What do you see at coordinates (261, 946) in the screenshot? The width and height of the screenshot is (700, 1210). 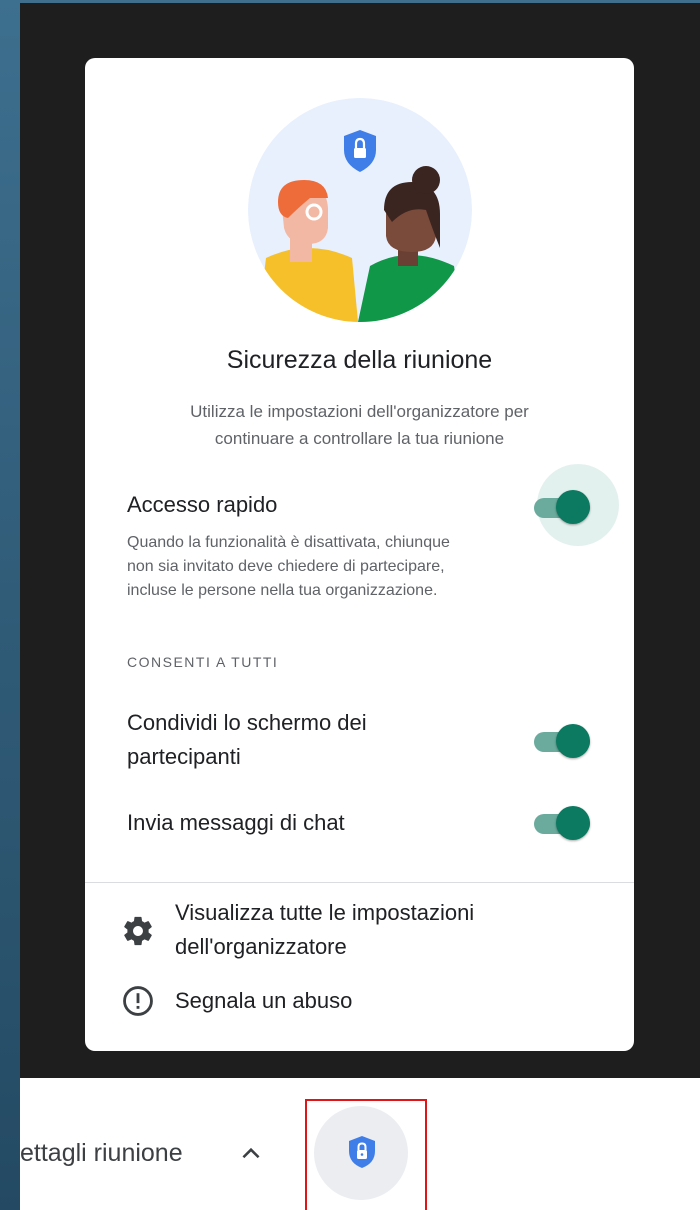 I see `view-all-settings-line: dell'organizzatore` at bounding box center [261, 946].